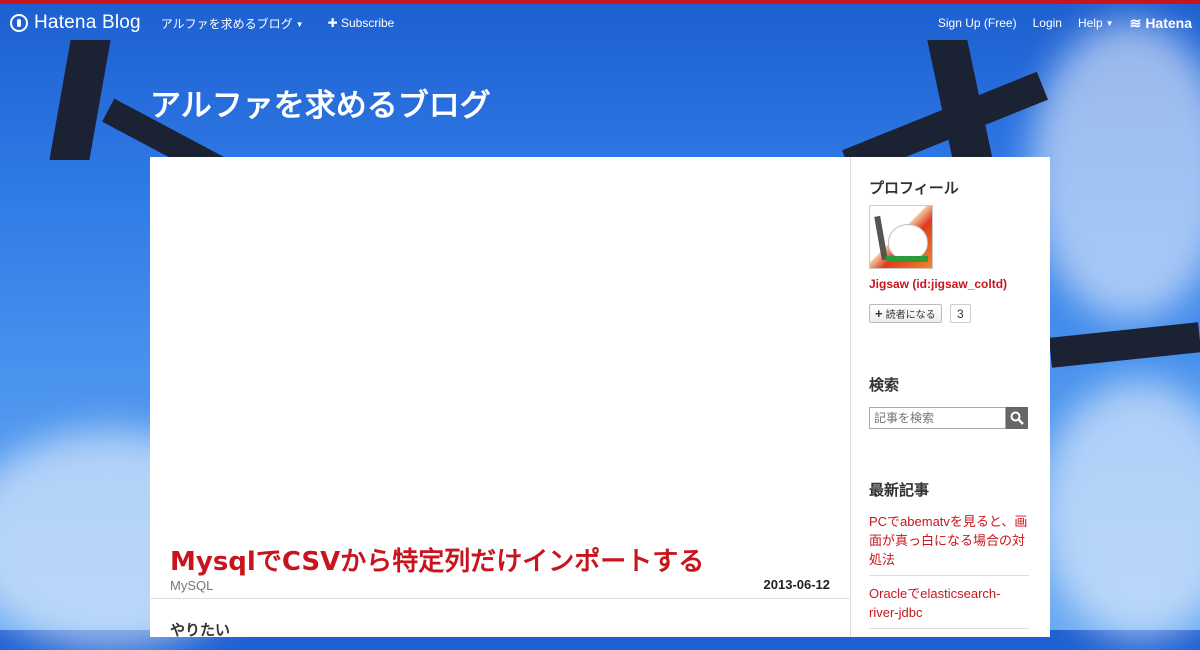 The height and width of the screenshot is (650, 1200). What do you see at coordinates (361, 23) in the screenshot?
I see `subscribe-link: ✚ Subscribe` at bounding box center [361, 23].